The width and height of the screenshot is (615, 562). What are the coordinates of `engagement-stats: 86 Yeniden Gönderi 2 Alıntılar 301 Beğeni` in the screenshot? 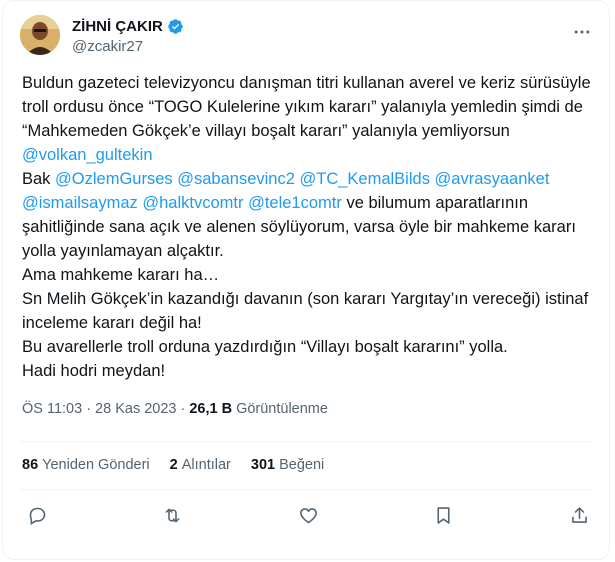 It's located at (173, 465).